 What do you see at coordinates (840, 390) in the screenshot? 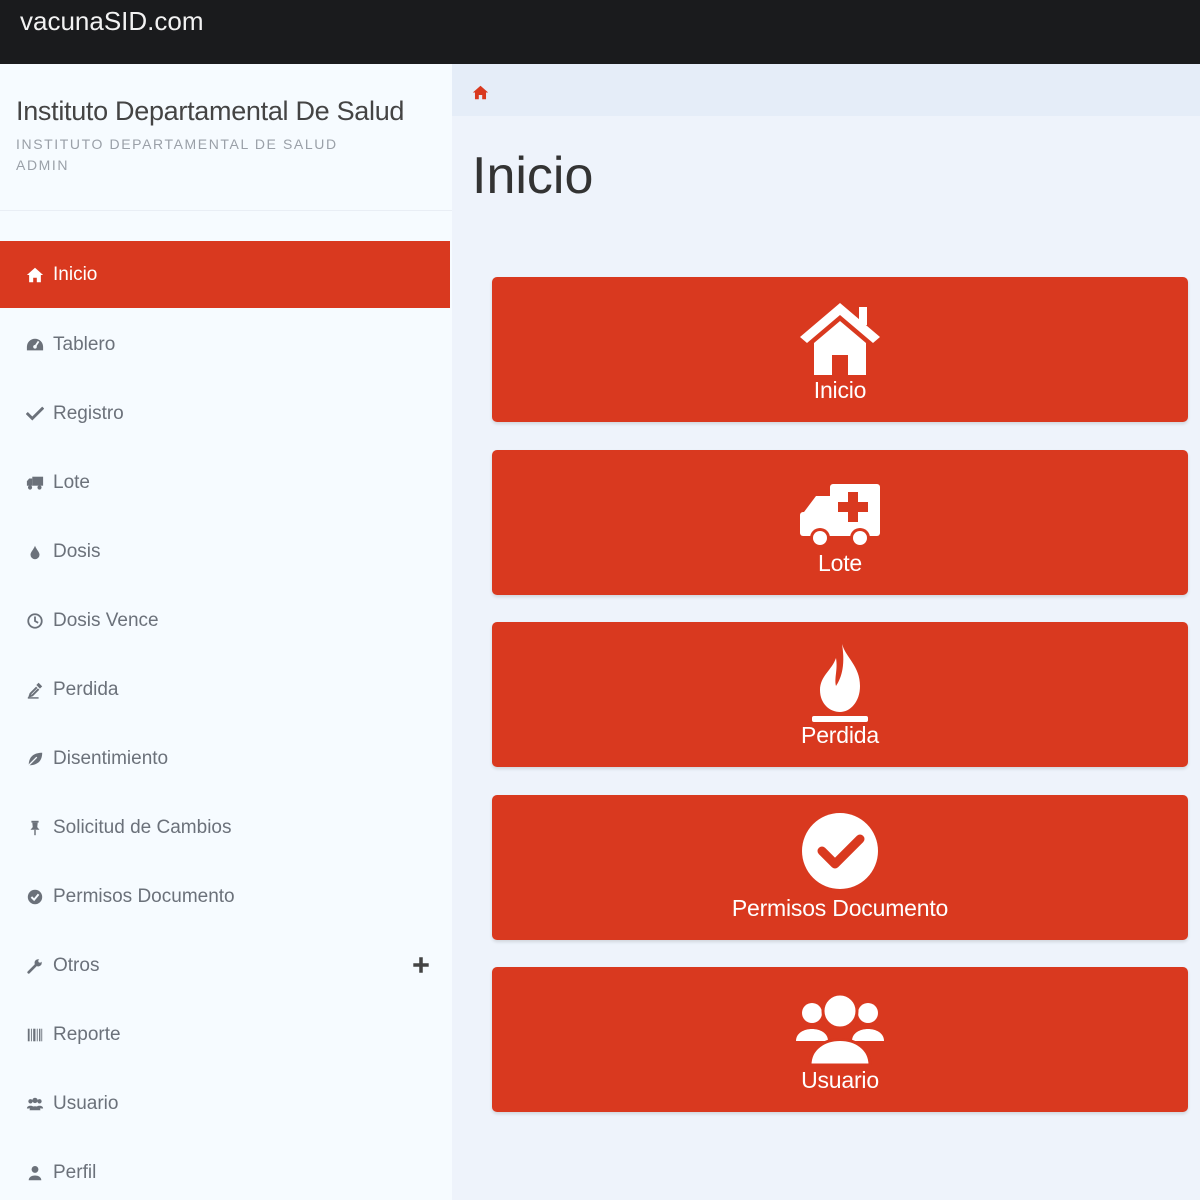
I see `tile-label: Inicio` at bounding box center [840, 390].